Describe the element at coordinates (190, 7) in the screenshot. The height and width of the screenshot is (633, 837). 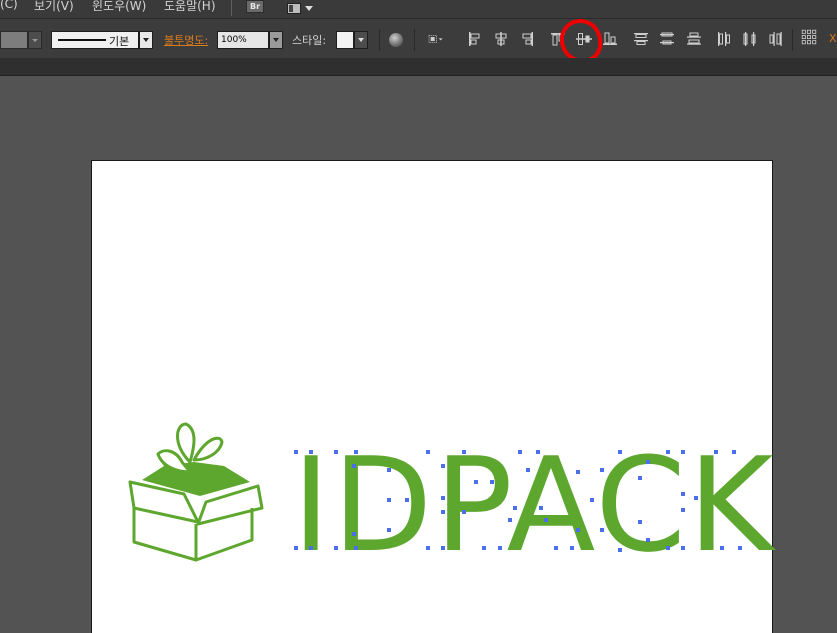
I see `menu-item-help: 도움말(H)` at that location.